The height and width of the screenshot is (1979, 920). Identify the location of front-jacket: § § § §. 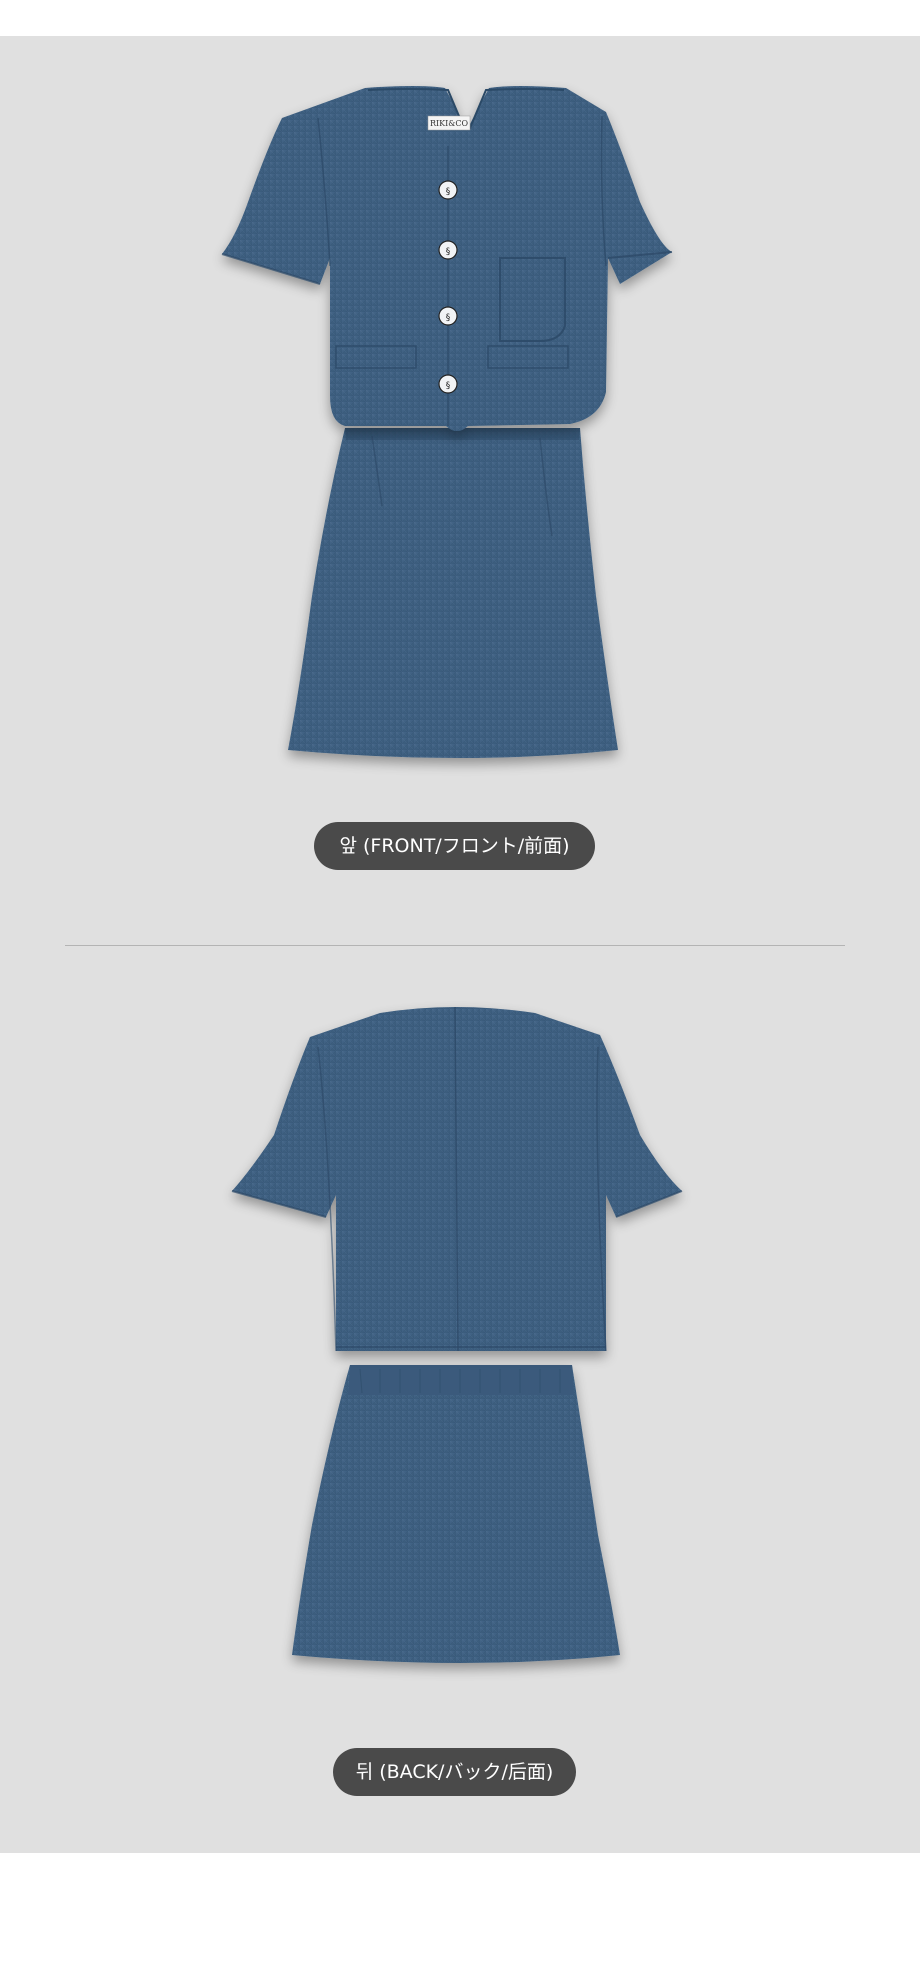
(447, 258).